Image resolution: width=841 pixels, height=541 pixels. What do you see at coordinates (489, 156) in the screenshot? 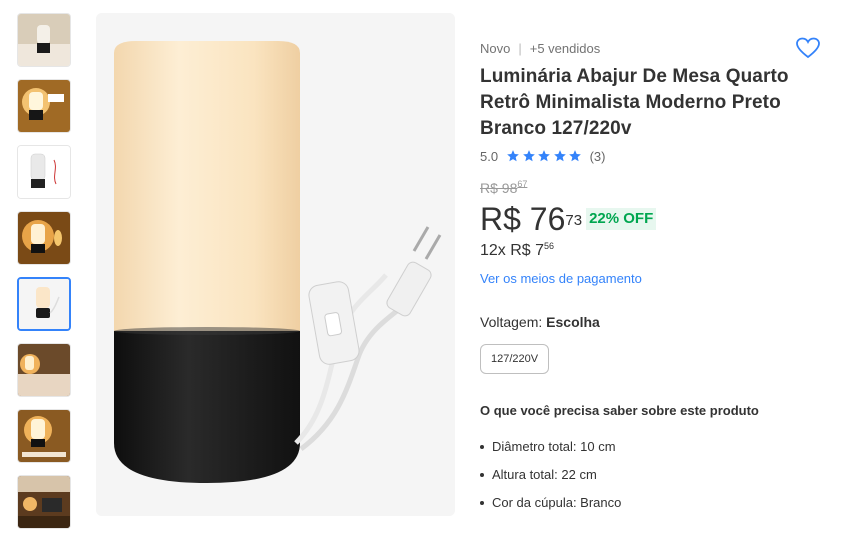
I see `rating-value: 5.0` at bounding box center [489, 156].